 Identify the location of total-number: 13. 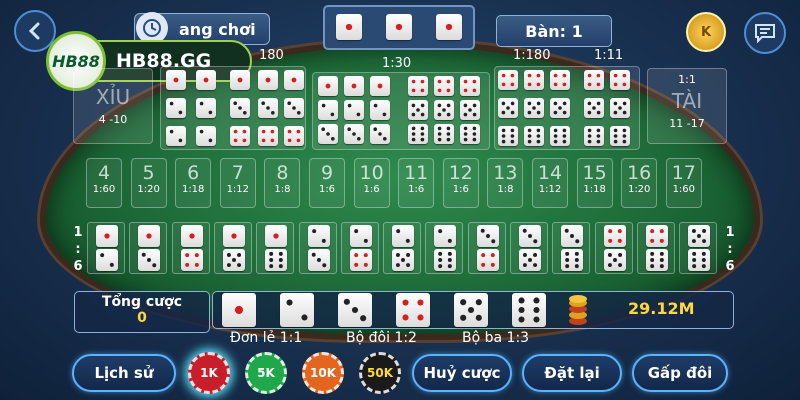
(505, 173).